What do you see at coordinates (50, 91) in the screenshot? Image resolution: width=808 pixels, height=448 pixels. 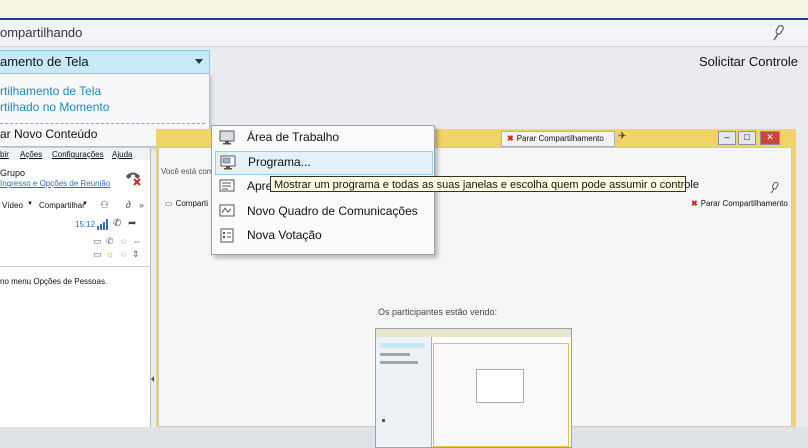 I see `menu-item-share-screen: rtilhamento de Tela` at bounding box center [50, 91].